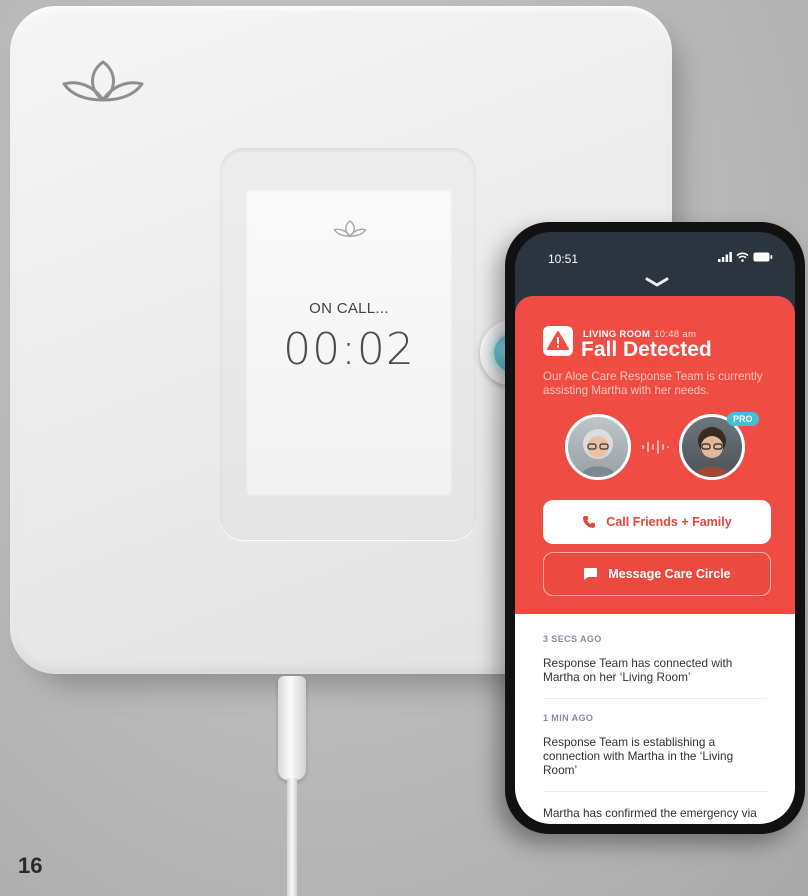 Image resolution: width=808 pixels, height=896 pixels. What do you see at coordinates (591, 574) in the screenshot?
I see `message-icon` at bounding box center [591, 574].